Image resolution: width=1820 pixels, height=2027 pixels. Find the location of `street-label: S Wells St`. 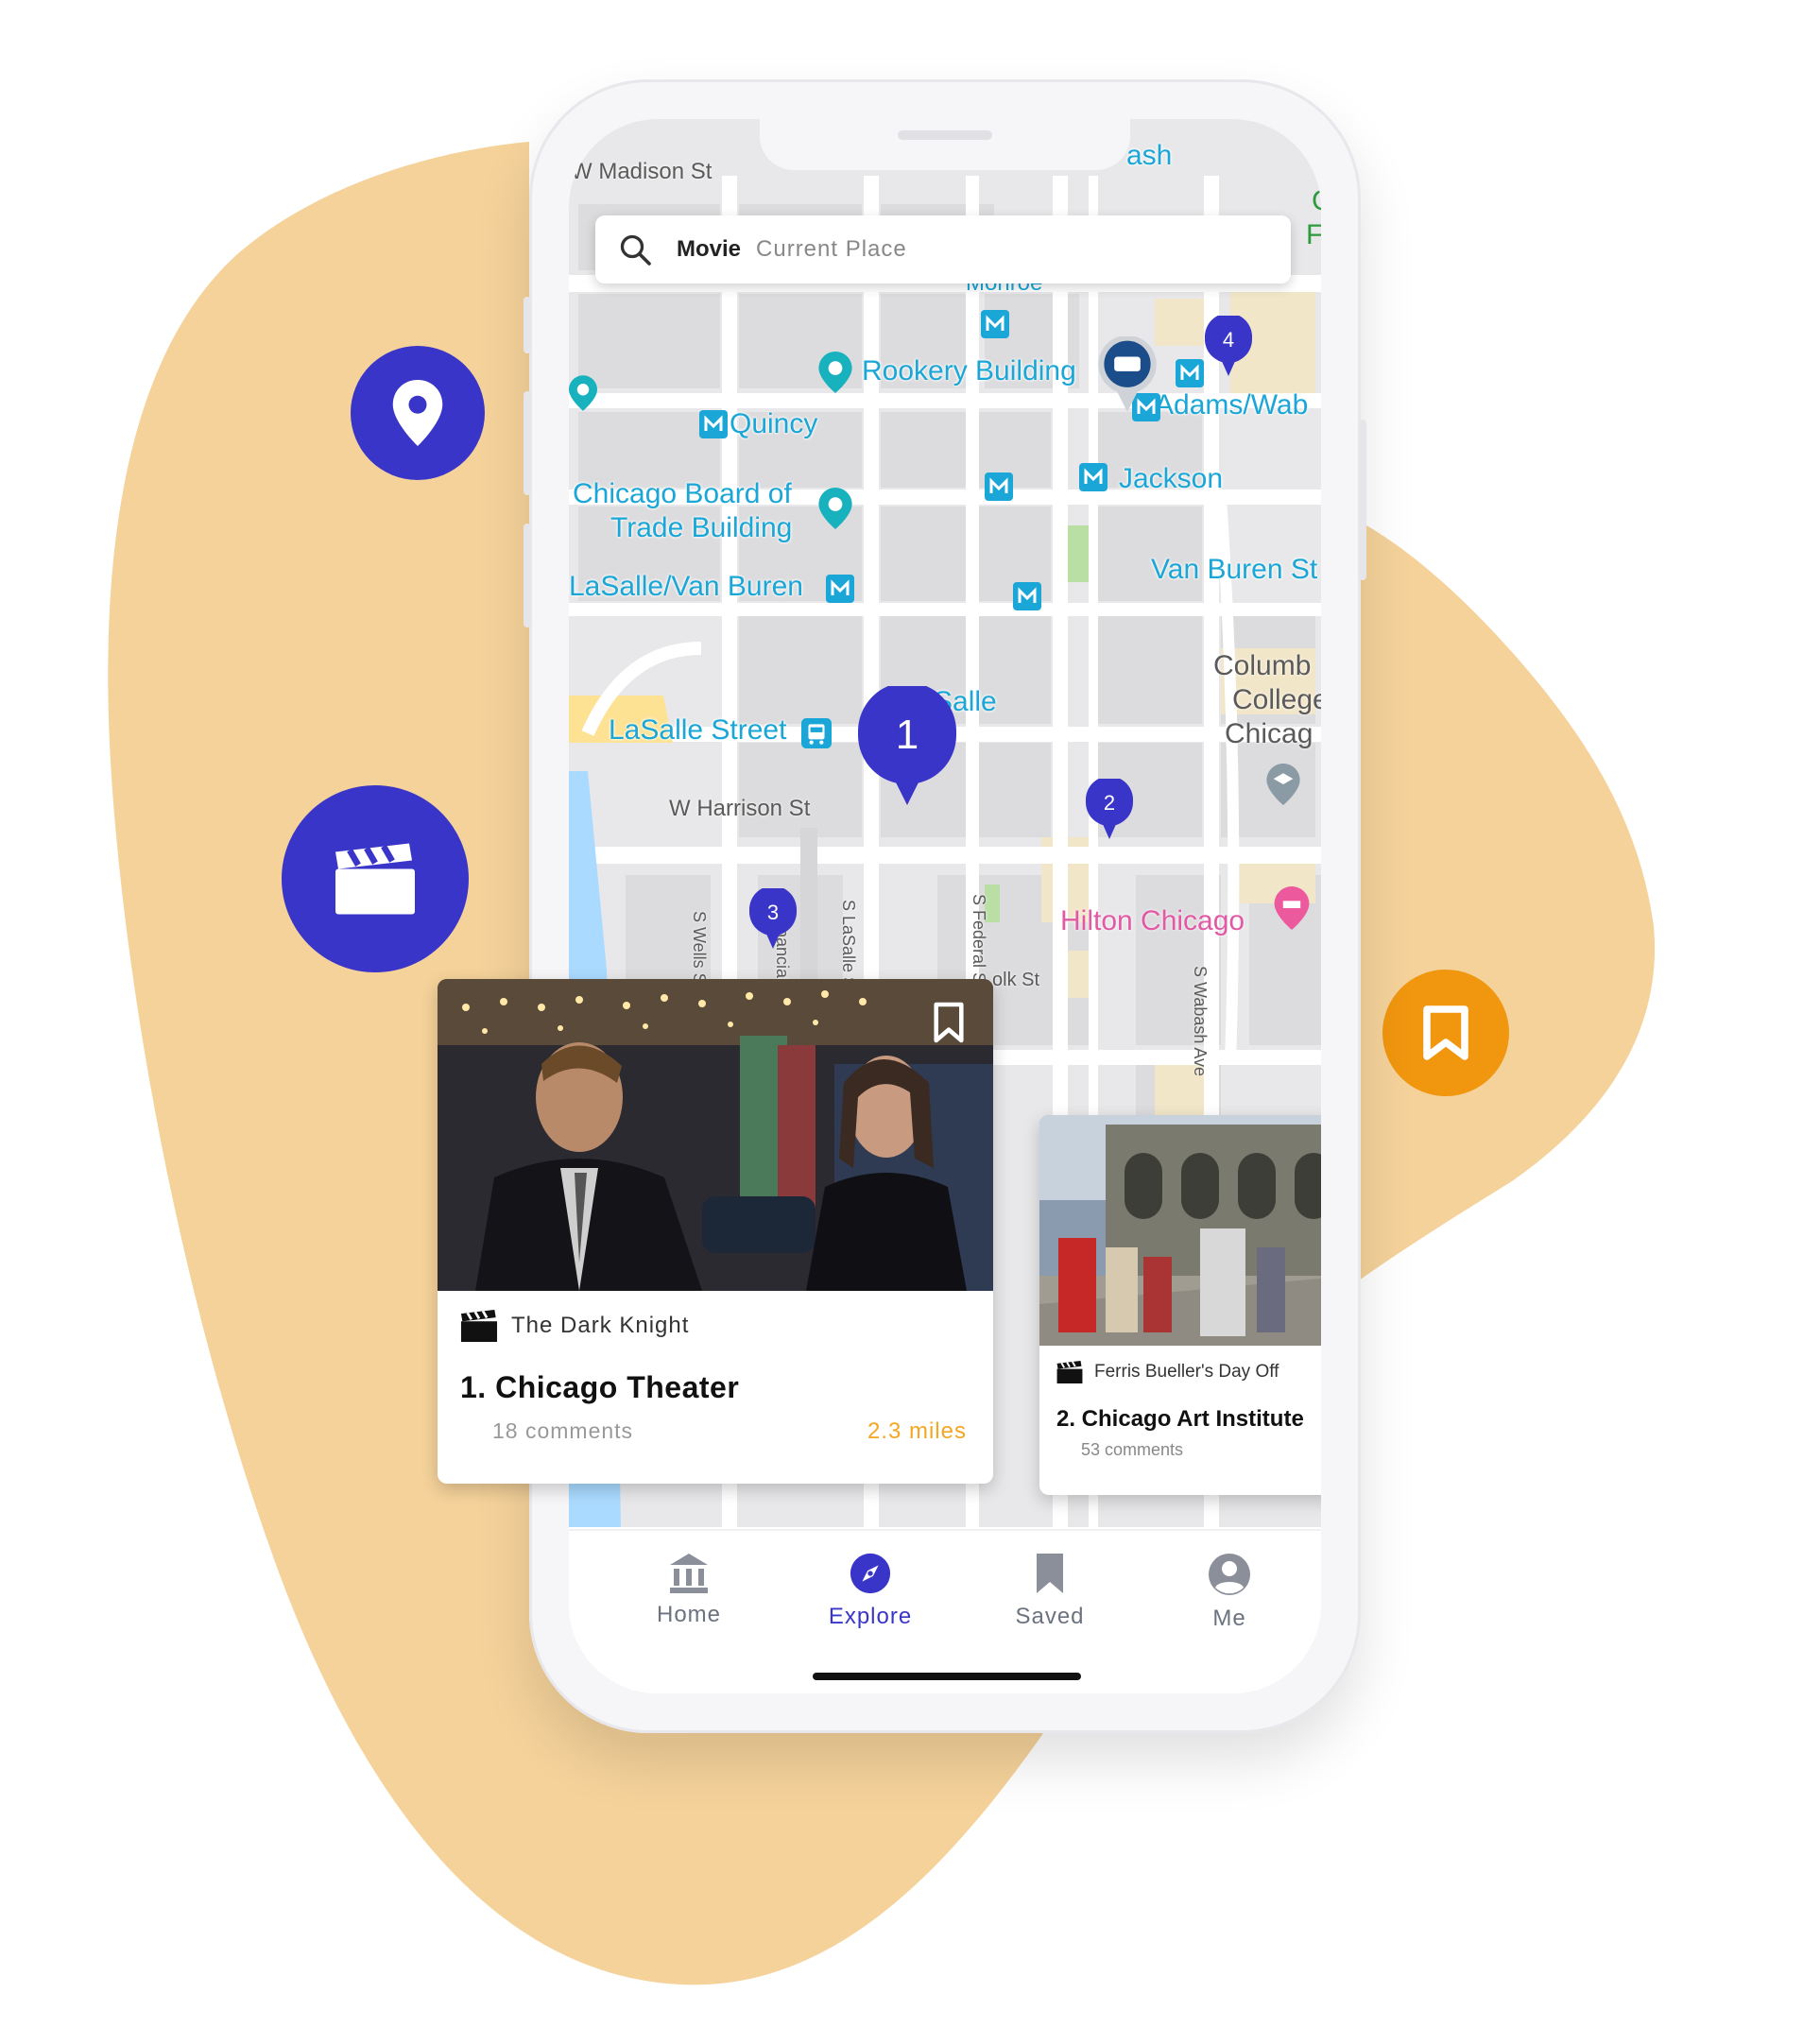

street-label: S Wells St is located at coordinates (699, 950).